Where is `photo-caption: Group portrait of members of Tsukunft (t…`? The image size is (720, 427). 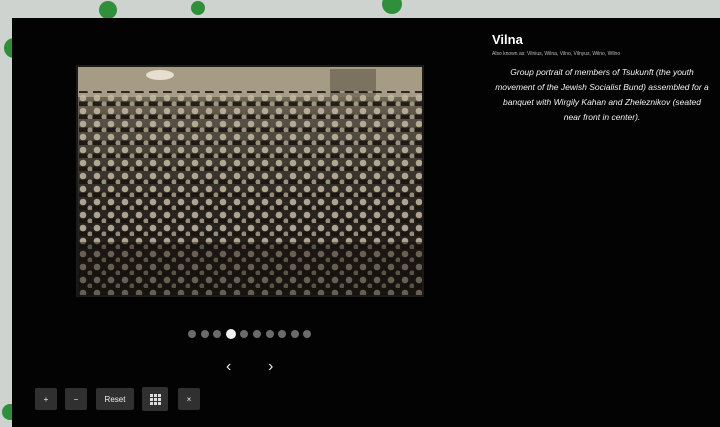 photo-caption: Group portrait of members of Tsukunft (t… is located at coordinates (602, 94).